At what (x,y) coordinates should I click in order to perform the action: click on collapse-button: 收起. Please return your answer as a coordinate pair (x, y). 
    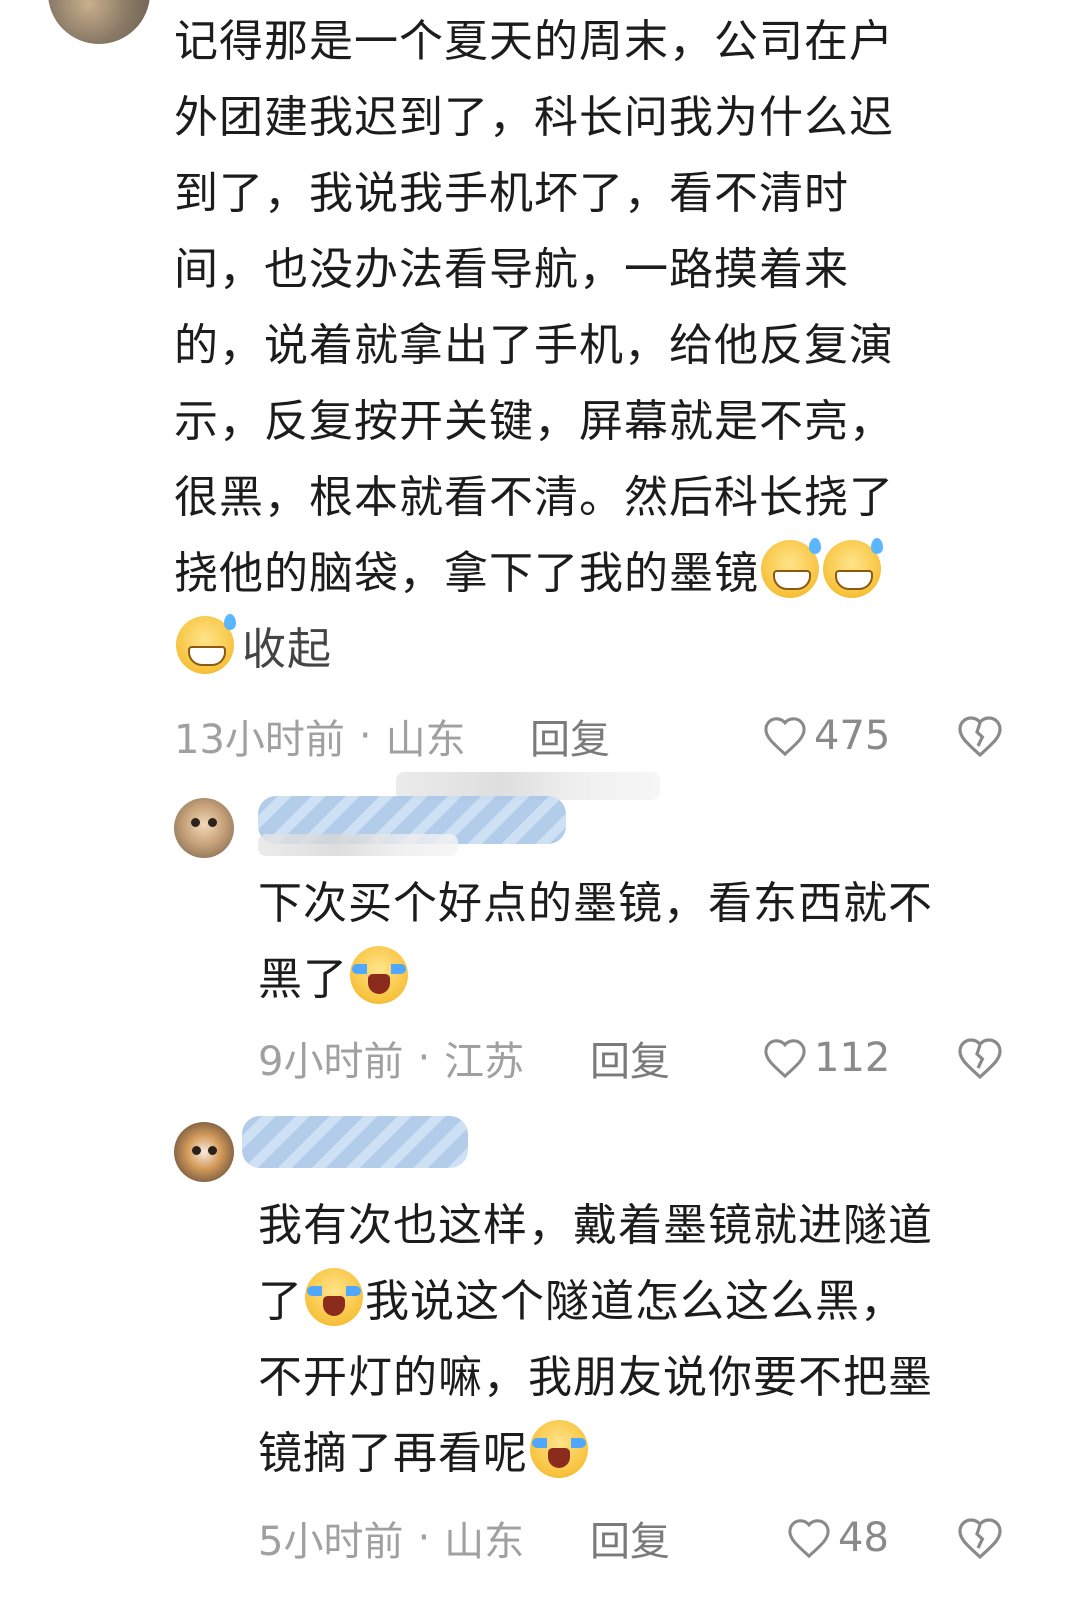
    Looking at the image, I should click on (287, 649).